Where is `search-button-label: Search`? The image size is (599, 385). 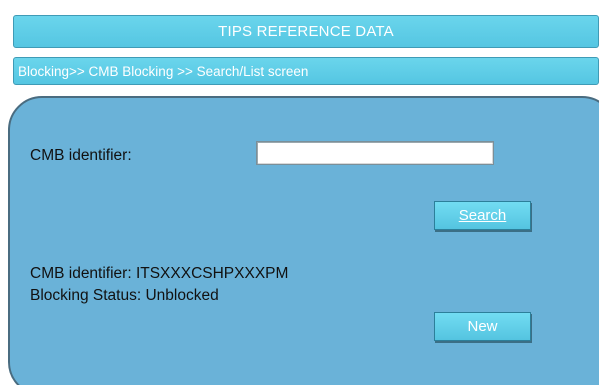
search-button-label: Search is located at coordinates (482, 215).